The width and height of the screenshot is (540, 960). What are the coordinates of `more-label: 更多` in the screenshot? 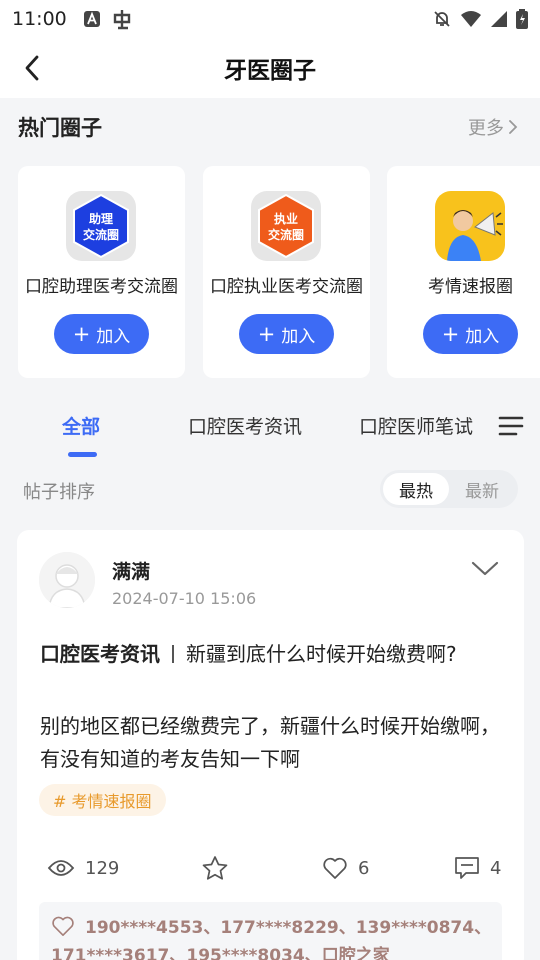 It's located at (486, 128).